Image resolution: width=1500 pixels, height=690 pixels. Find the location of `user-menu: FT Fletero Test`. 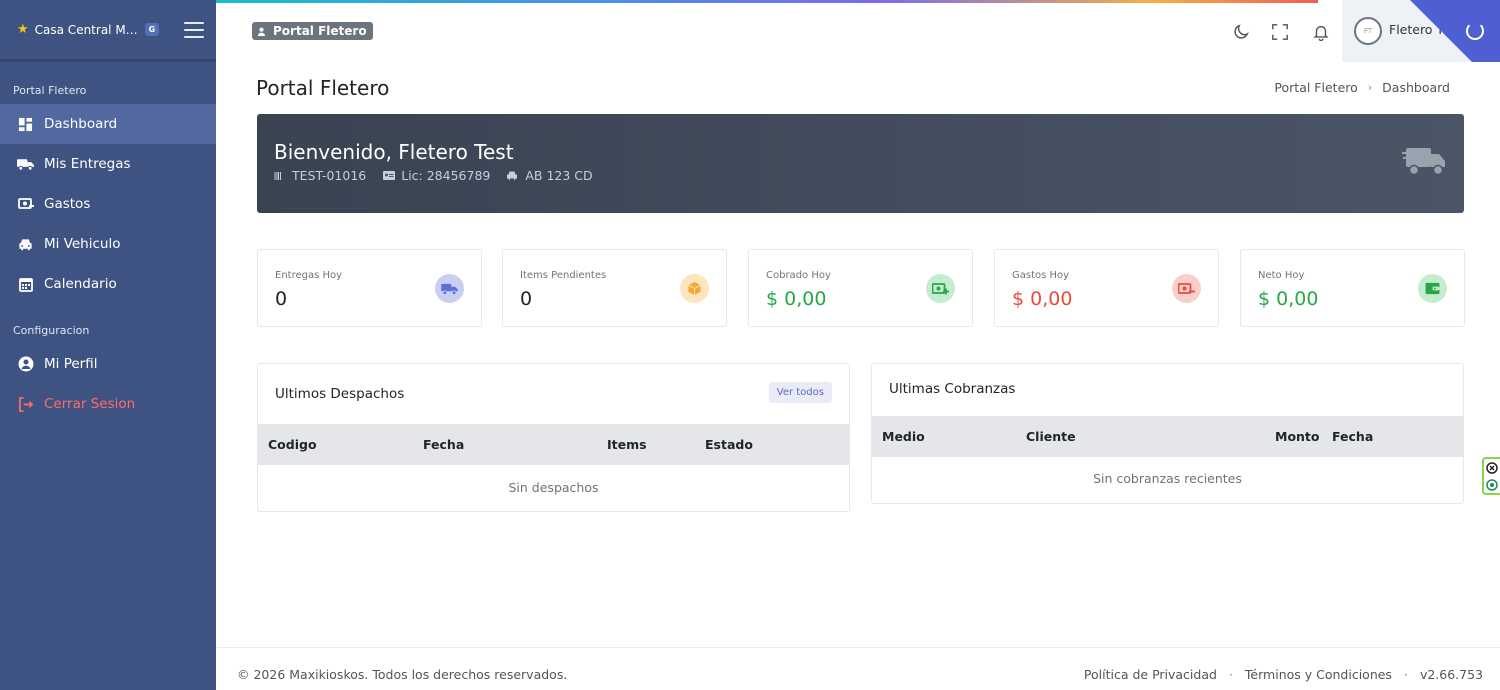

user-menu: FT Fletero Test is located at coordinates (1421, 31).